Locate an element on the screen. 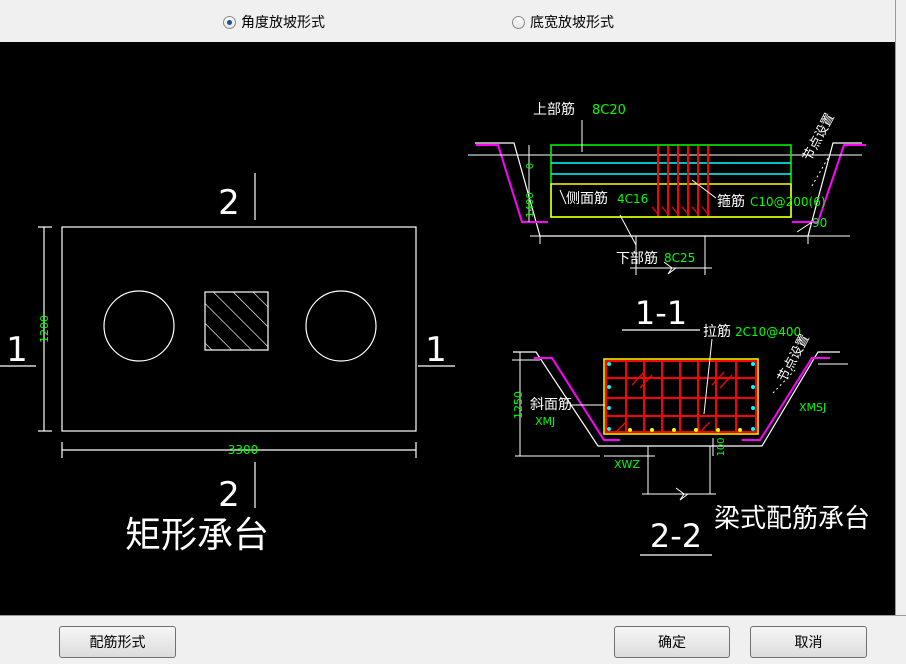 This screenshot has width=906, height=664. dialog-footer: 配筋形式 确定 取消 is located at coordinates (453, 639).